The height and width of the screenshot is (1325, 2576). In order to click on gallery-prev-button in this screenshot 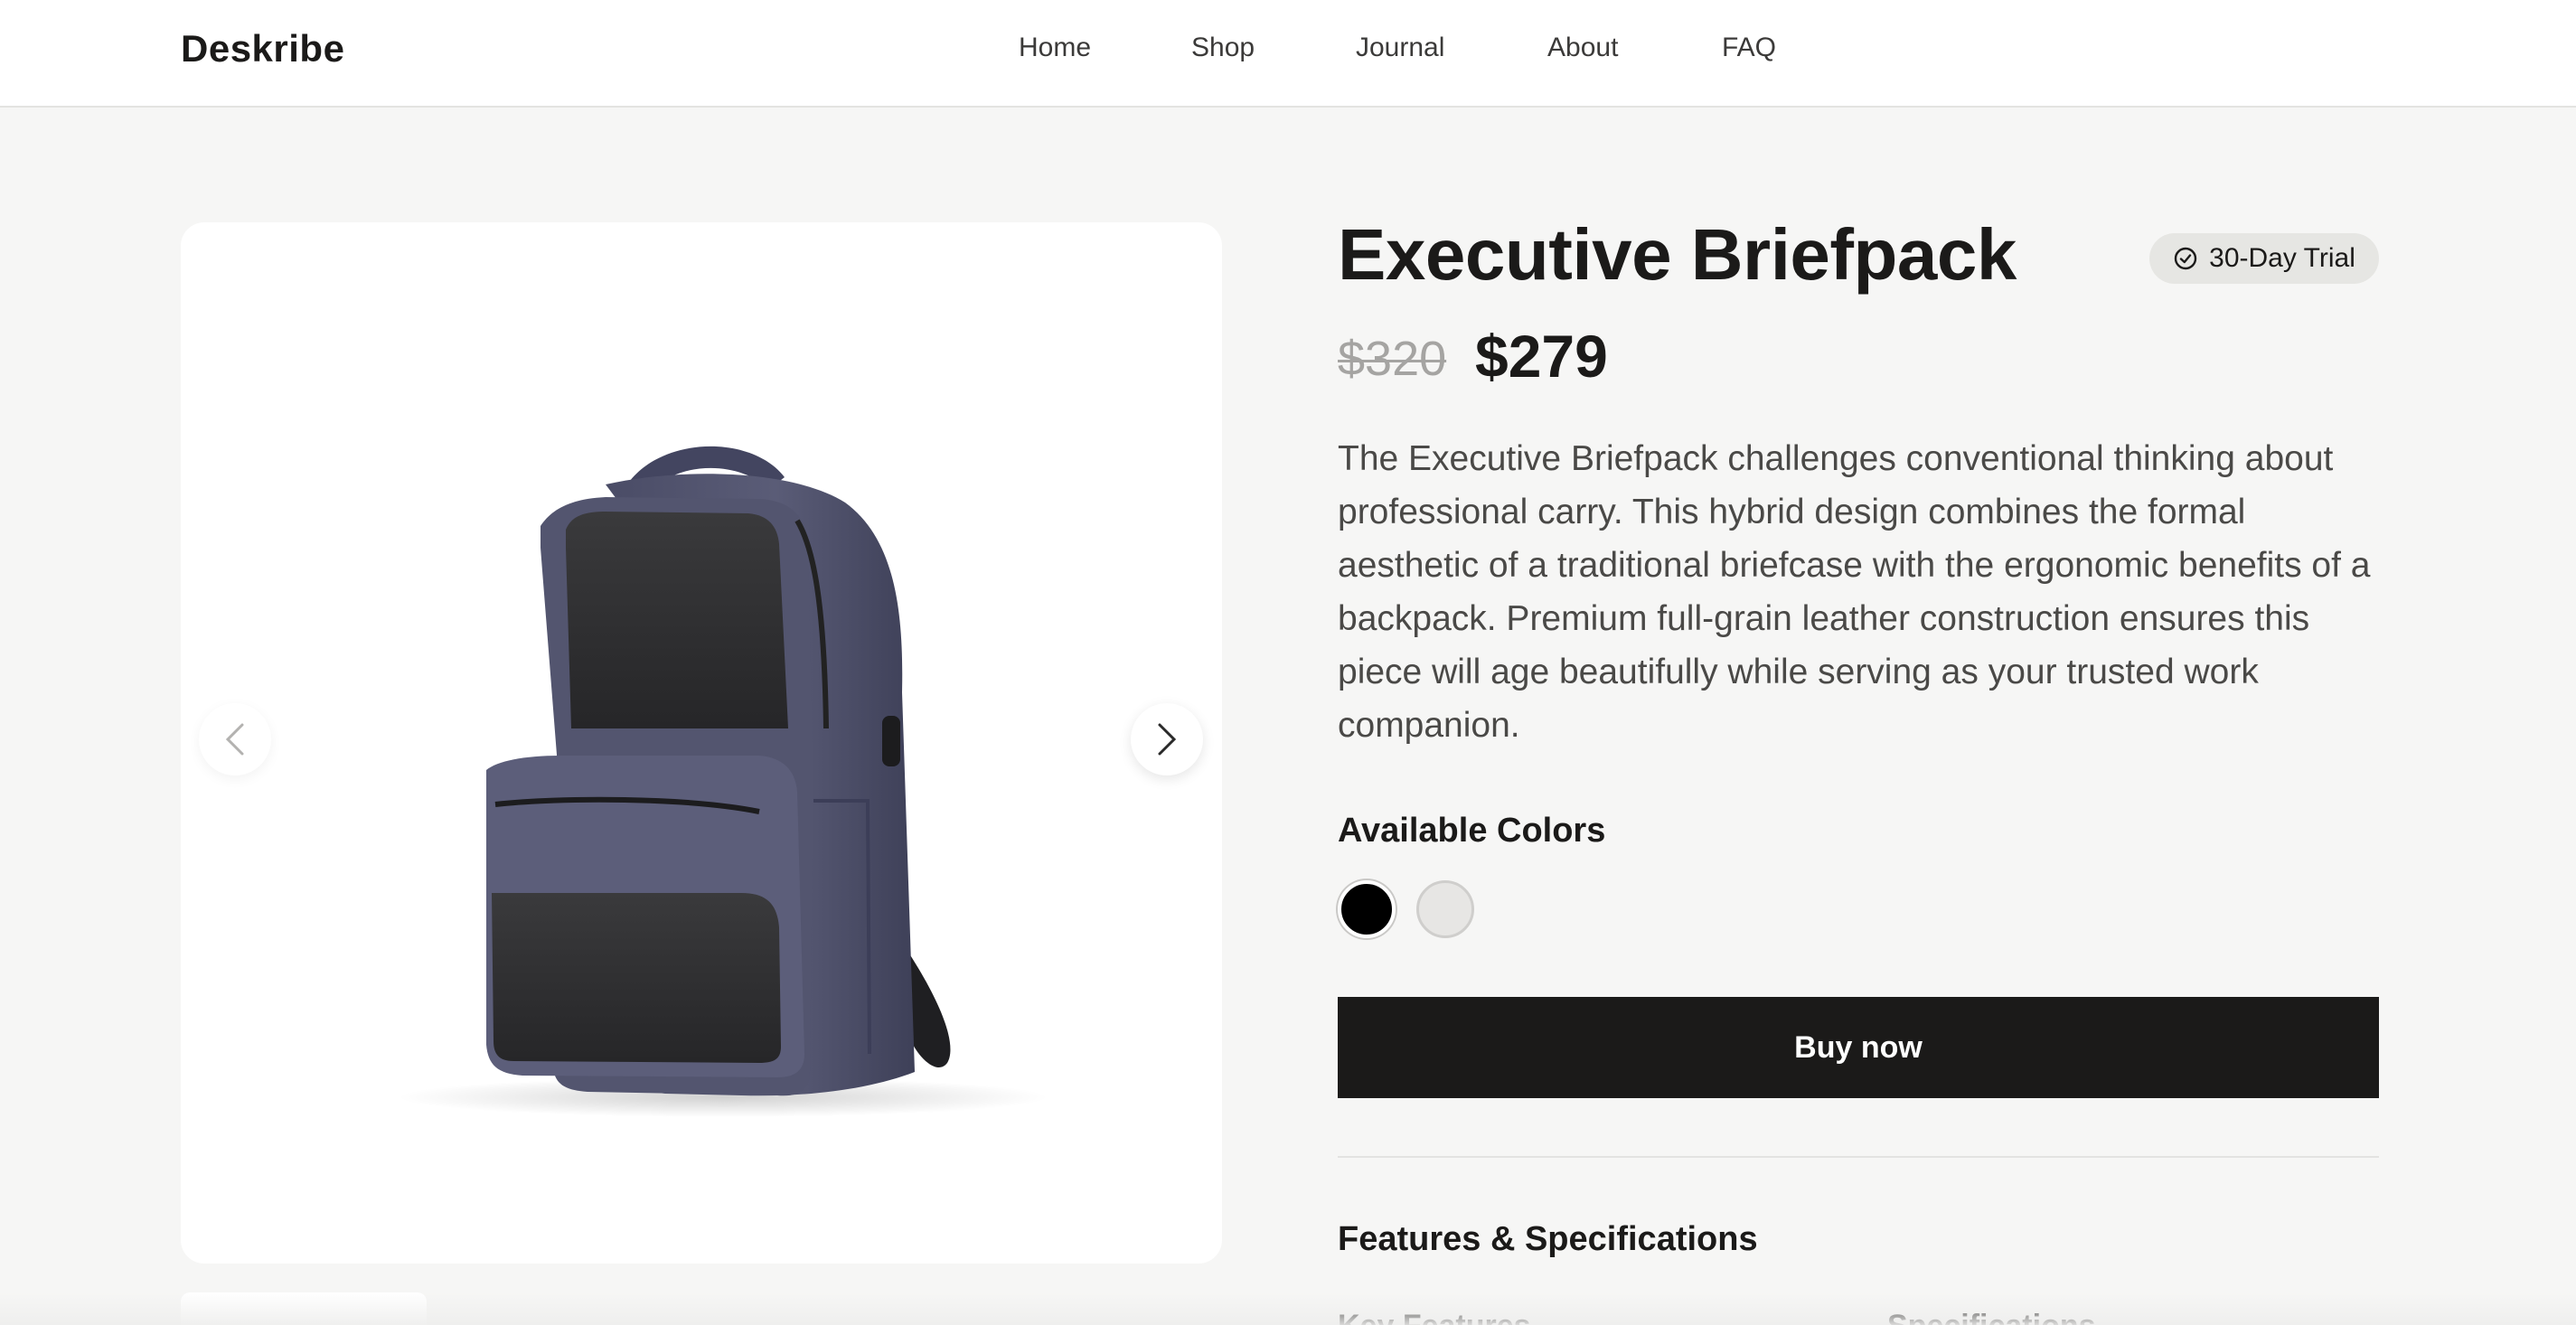, I will do `click(235, 739)`.